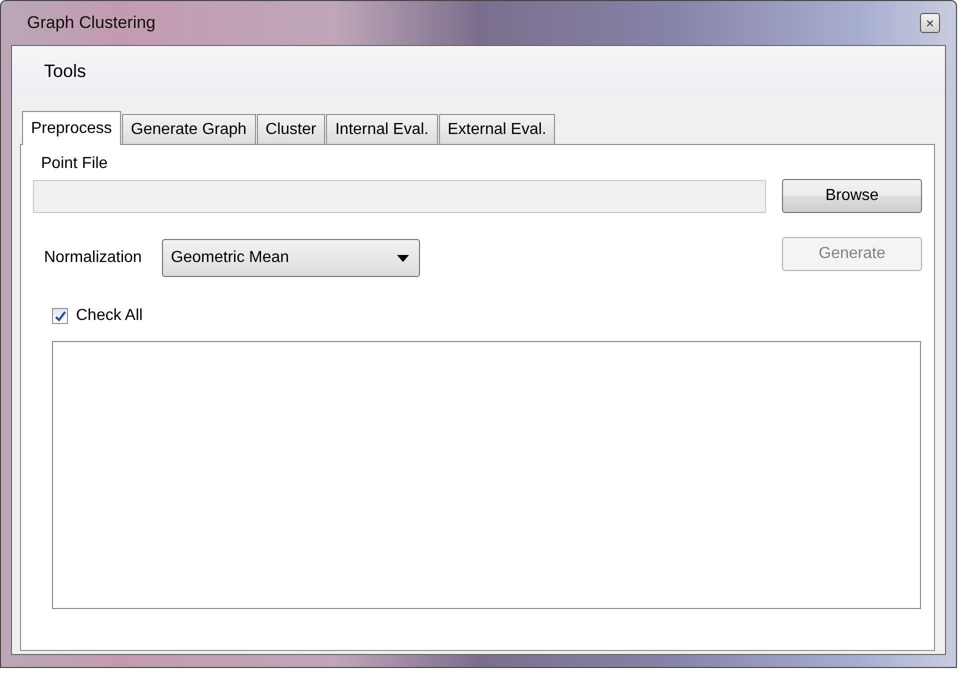  Describe the element at coordinates (497, 129) in the screenshot. I see `tab: External Eval.` at that location.